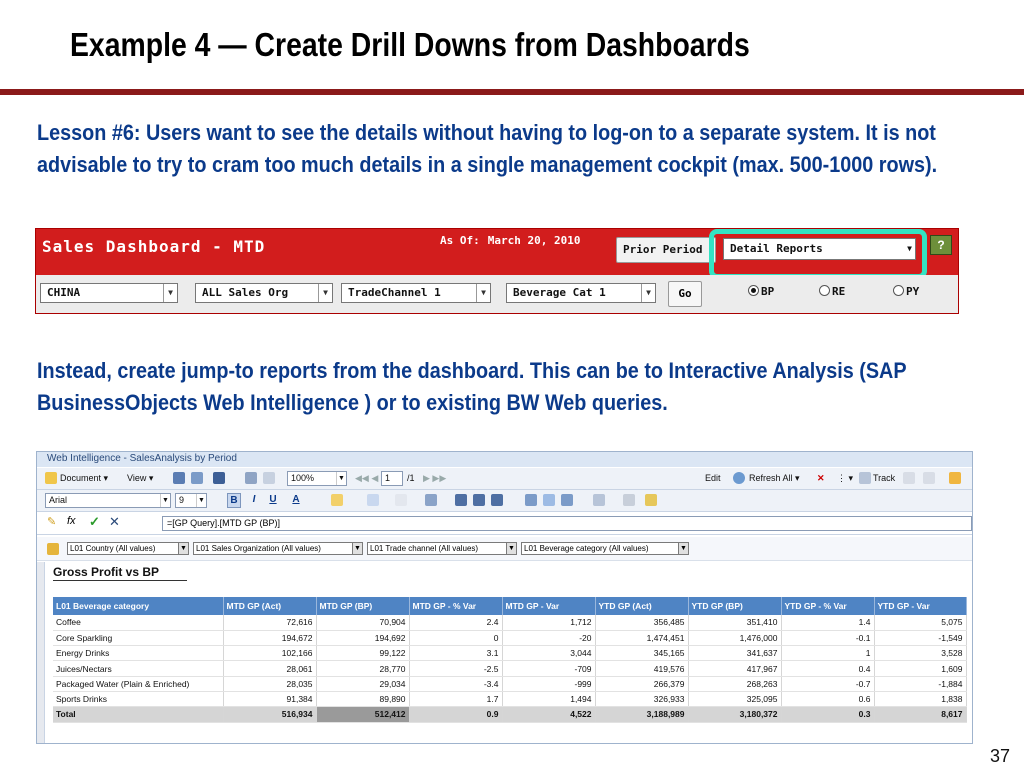  What do you see at coordinates (906, 291) in the screenshot?
I see `radio-py: PY` at bounding box center [906, 291].